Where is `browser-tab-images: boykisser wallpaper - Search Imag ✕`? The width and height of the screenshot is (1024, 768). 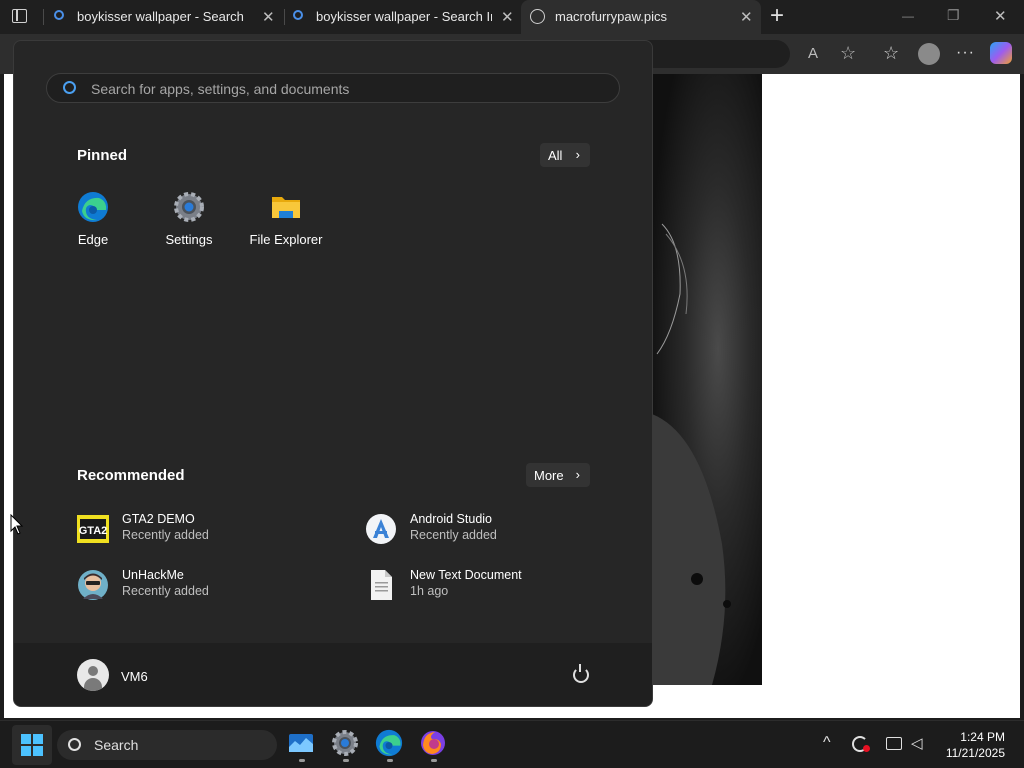
browser-tab-images: boykisser wallpaper - Search Imag ✕ is located at coordinates (403, 17).